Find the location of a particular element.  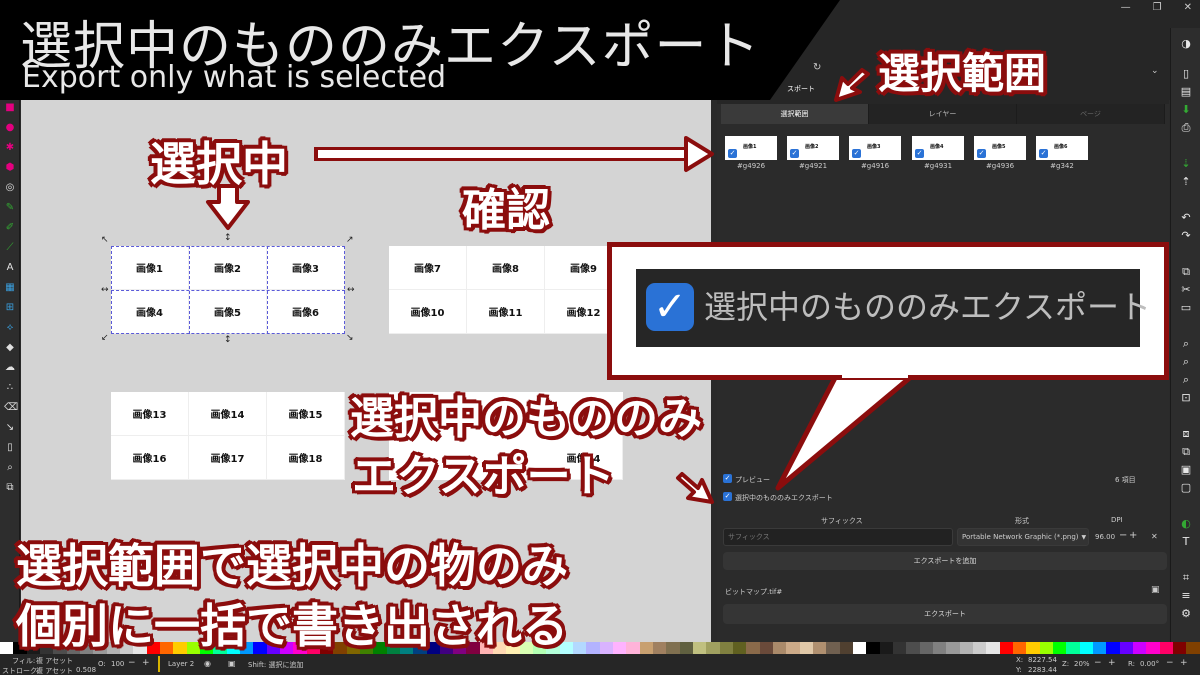

zoom-tool-icon: ⌕ is located at coordinates (10, 468).